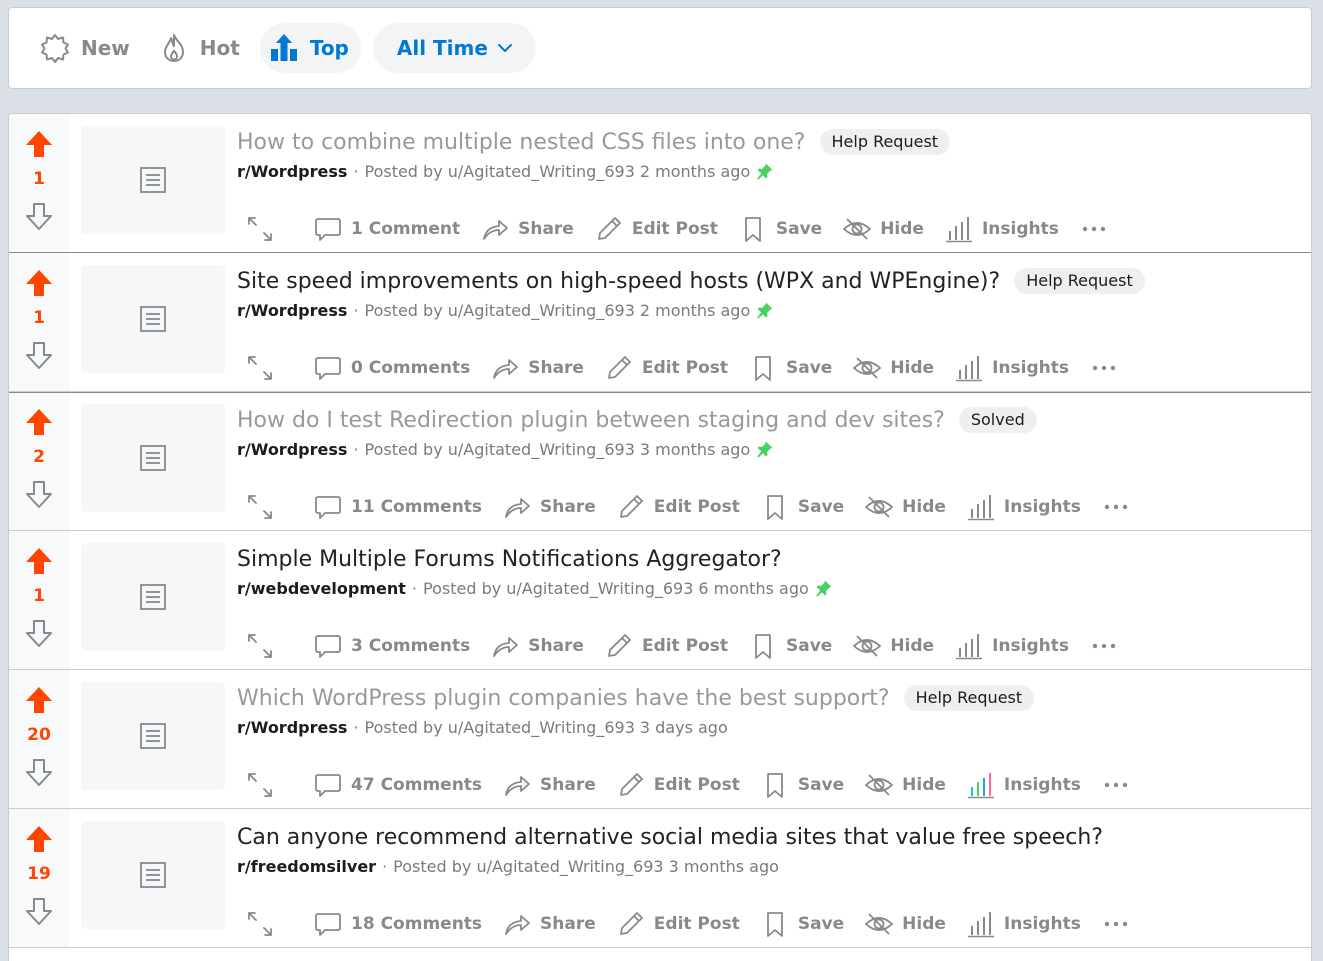 This screenshot has width=1323, height=961. Describe the element at coordinates (391, 368) in the screenshot. I see `comments-button: 0 Comments` at that location.